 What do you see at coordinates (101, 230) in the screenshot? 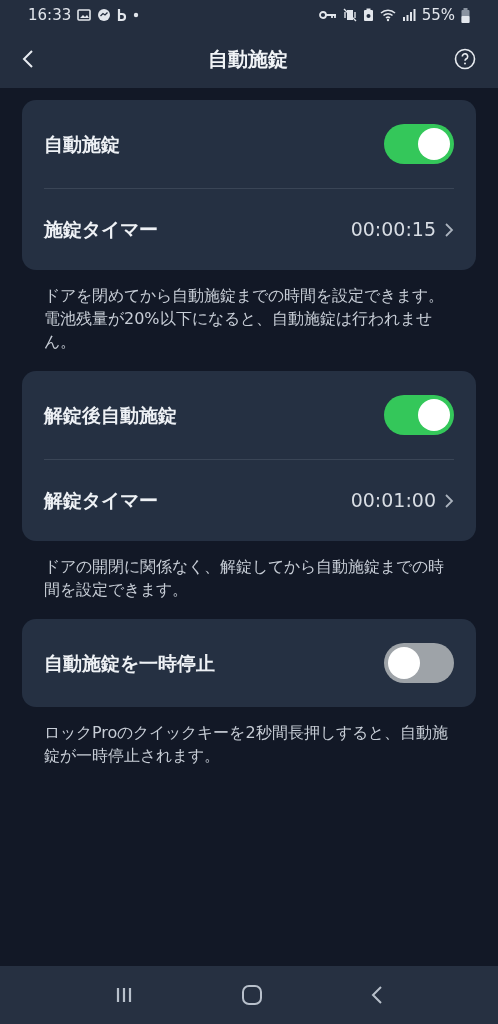
I see `setting-label: 施錠タイマー` at bounding box center [101, 230].